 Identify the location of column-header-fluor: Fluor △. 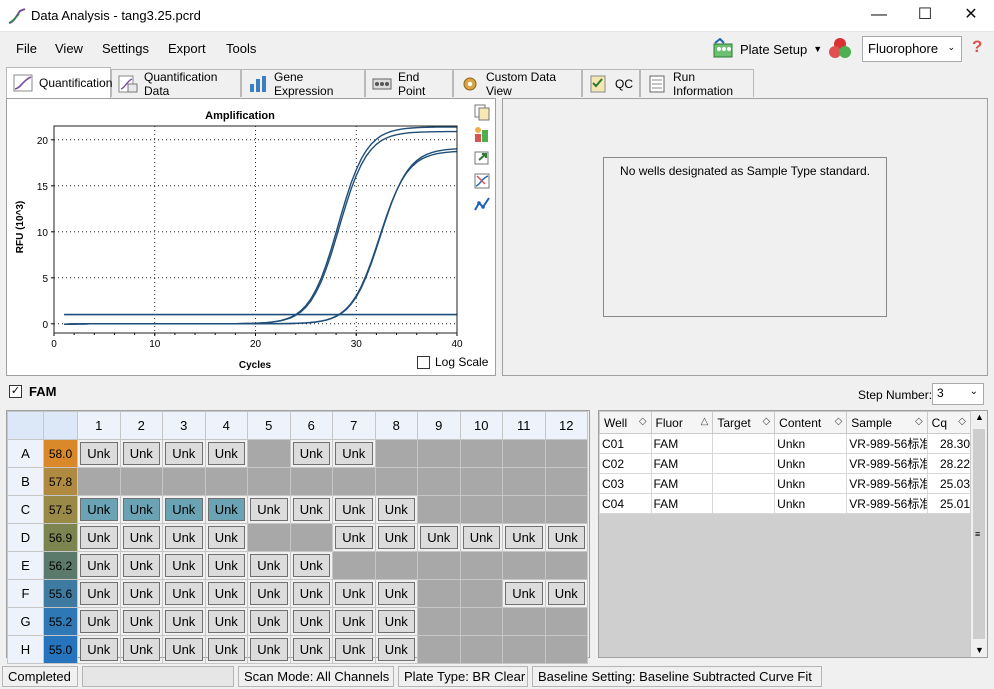
(682, 422).